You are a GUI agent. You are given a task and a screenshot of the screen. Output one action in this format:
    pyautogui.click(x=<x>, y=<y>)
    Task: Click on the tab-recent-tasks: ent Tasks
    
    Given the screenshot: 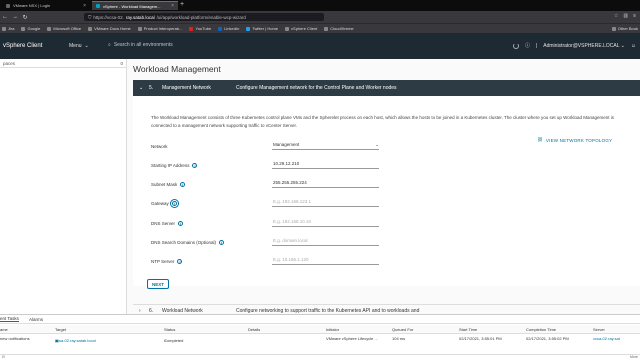 What is the action you would take?
    pyautogui.click(x=9, y=319)
    